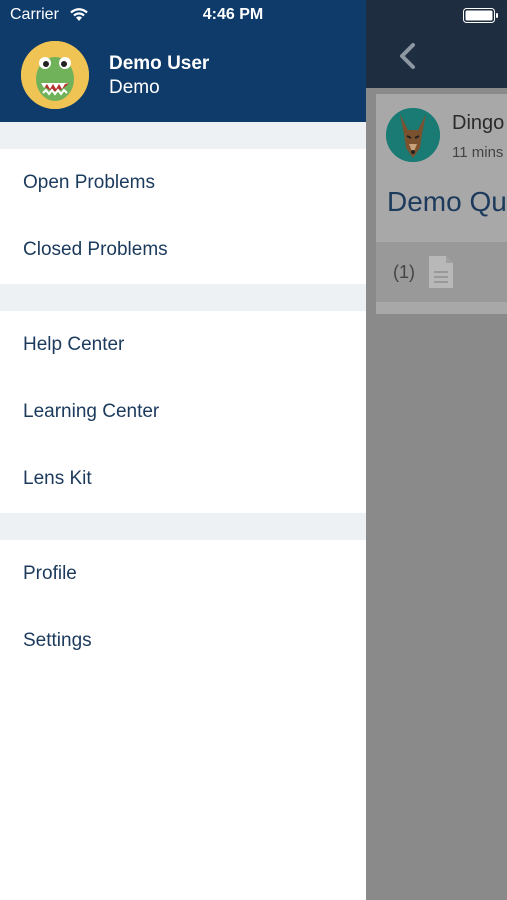 The width and height of the screenshot is (507, 900). Describe the element at coordinates (134, 87) in the screenshot. I see `user-organization: Demo` at that location.